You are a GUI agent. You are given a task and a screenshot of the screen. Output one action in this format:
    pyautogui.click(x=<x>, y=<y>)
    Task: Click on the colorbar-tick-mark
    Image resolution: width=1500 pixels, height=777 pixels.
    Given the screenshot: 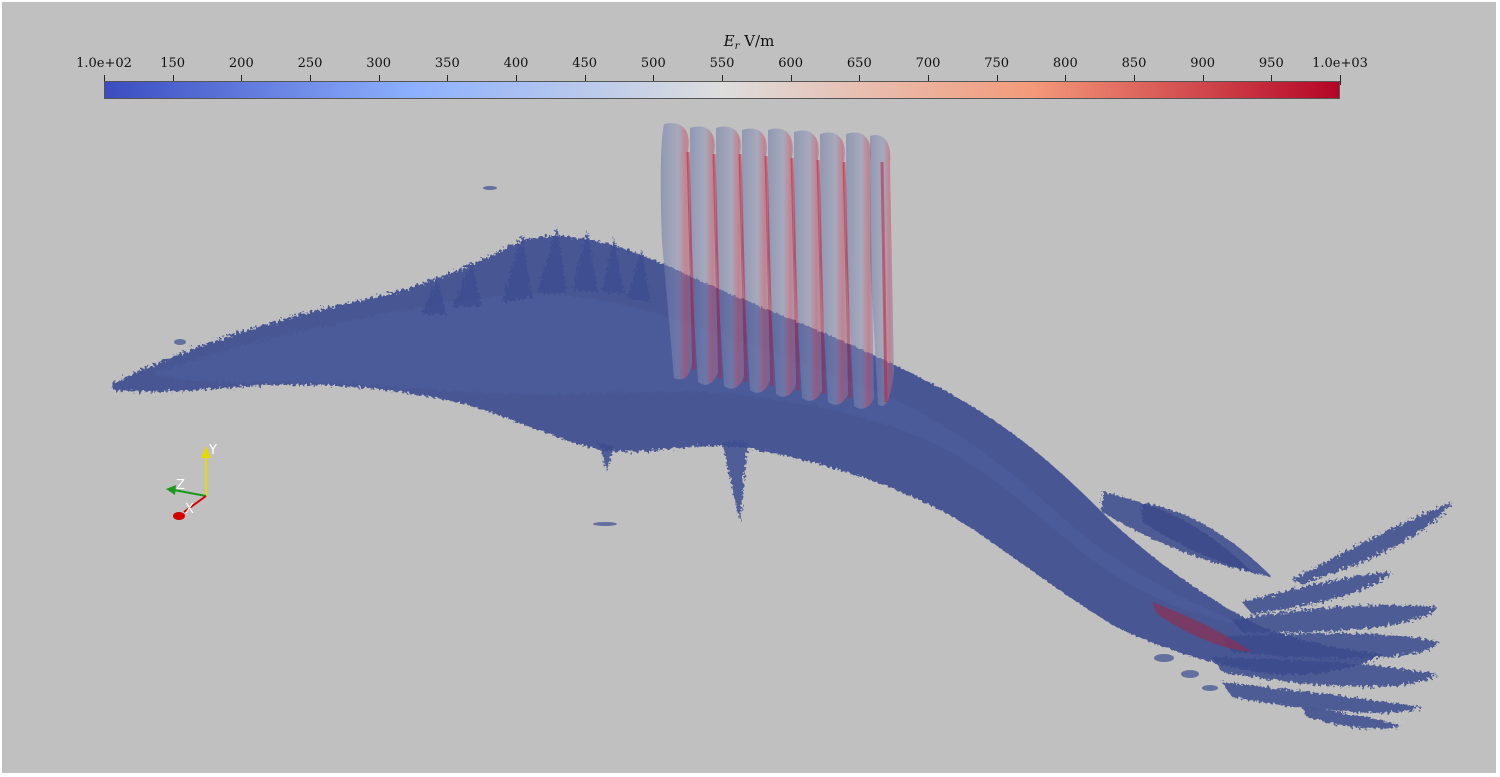 What is the action you would take?
    pyautogui.click(x=1340, y=80)
    